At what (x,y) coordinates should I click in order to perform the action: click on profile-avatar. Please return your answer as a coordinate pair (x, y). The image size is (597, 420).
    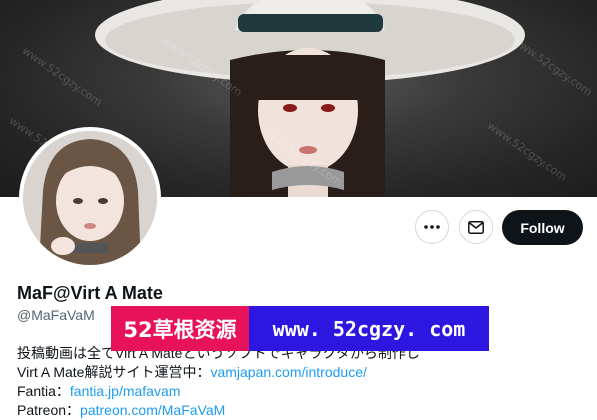
    Looking at the image, I should click on (90, 198).